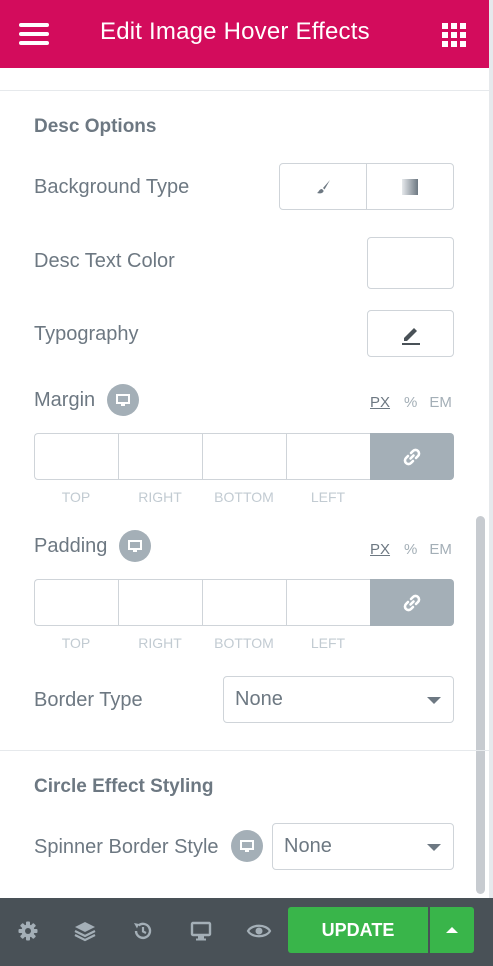 Image resolution: width=493 pixels, height=966 pixels. Describe the element at coordinates (76, 602) in the screenshot. I see `padding-top-input` at that location.